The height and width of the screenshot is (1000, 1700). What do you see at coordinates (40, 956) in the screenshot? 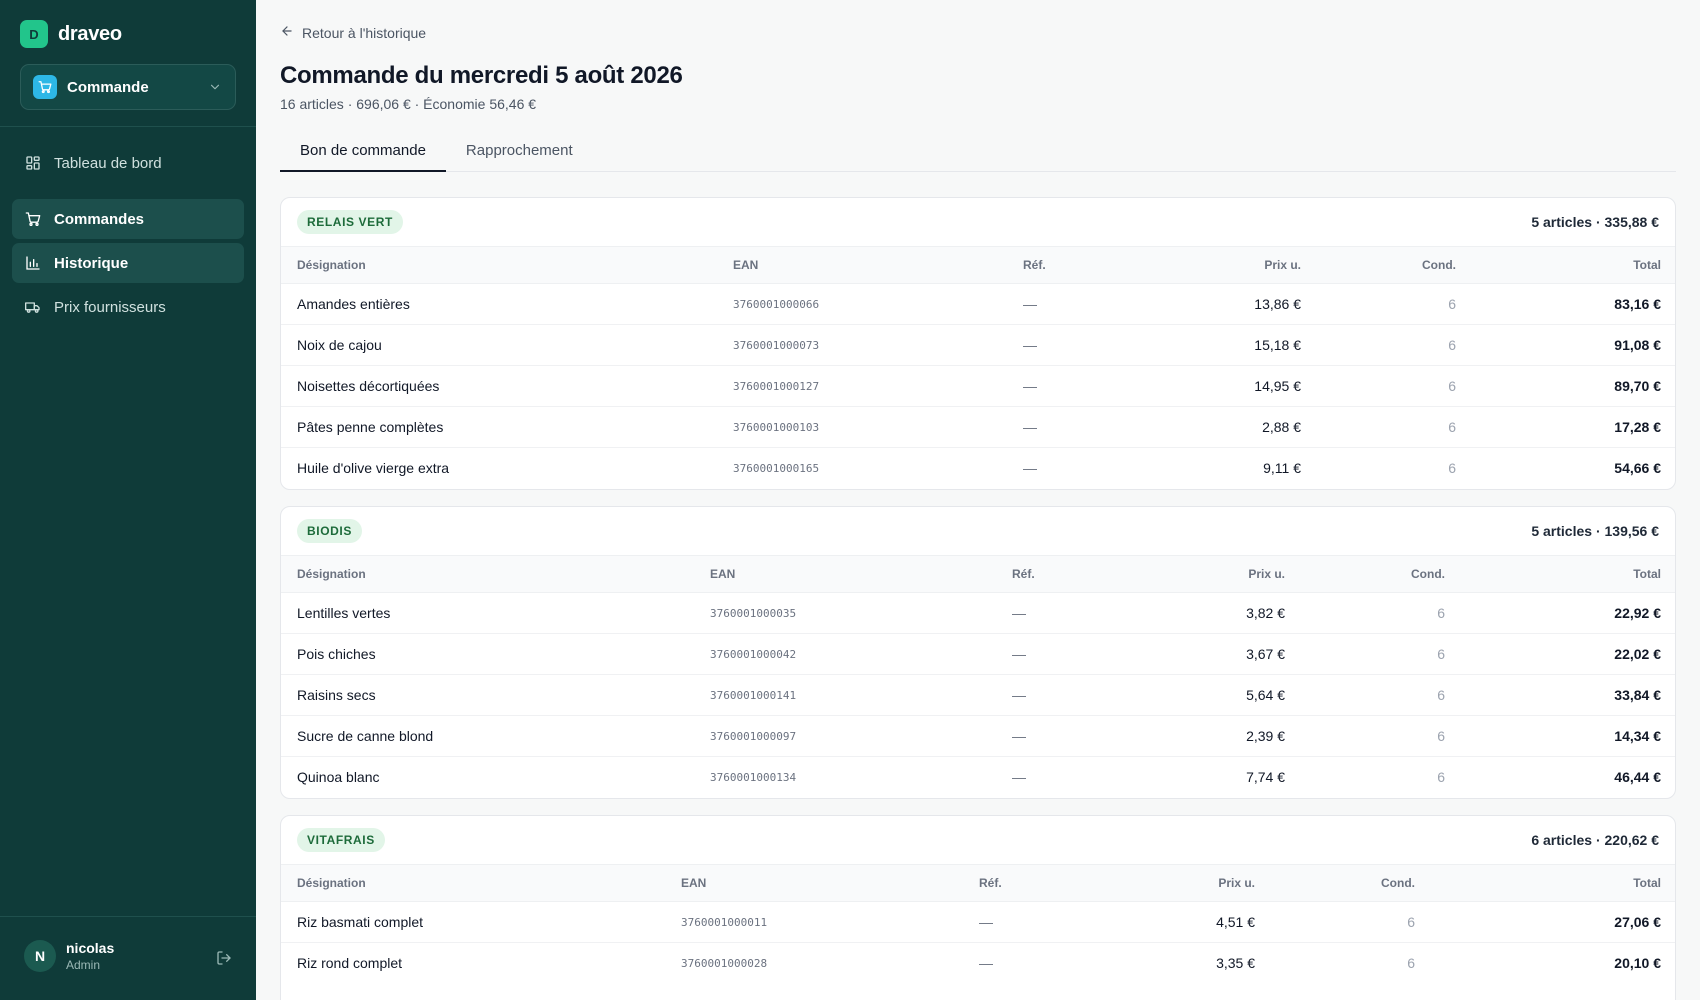
I see `avatar: N` at bounding box center [40, 956].